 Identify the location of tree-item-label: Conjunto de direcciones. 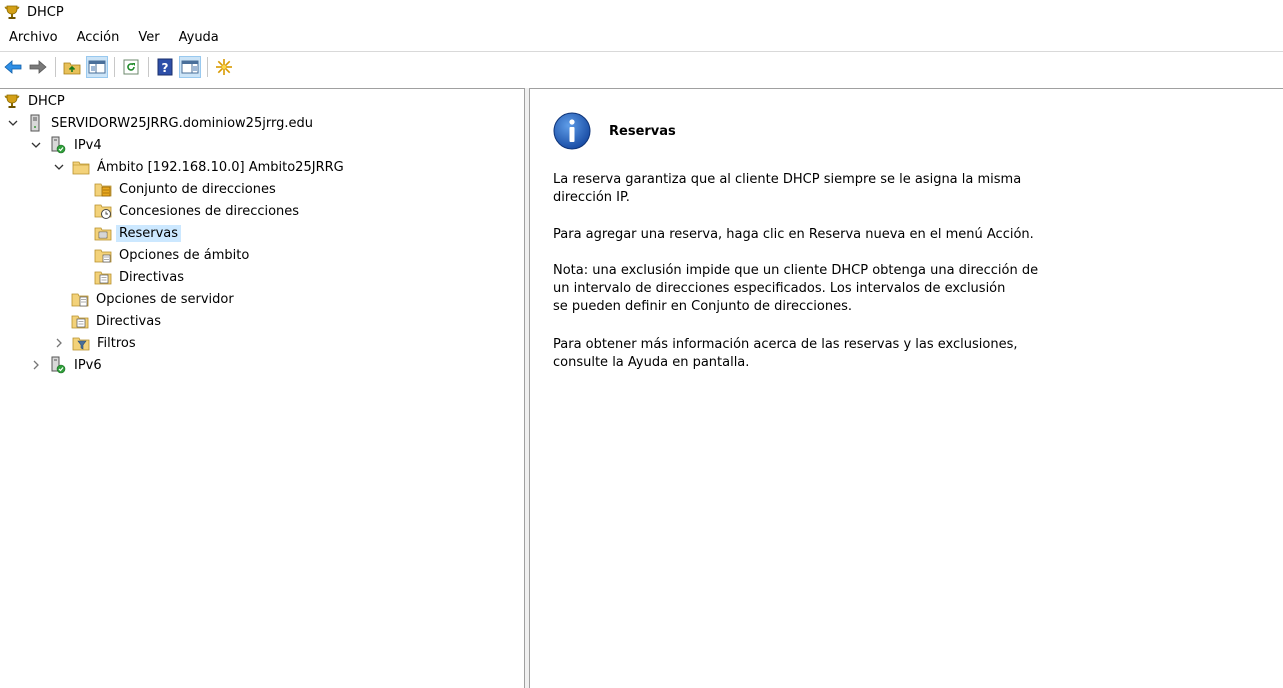
(197, 189).